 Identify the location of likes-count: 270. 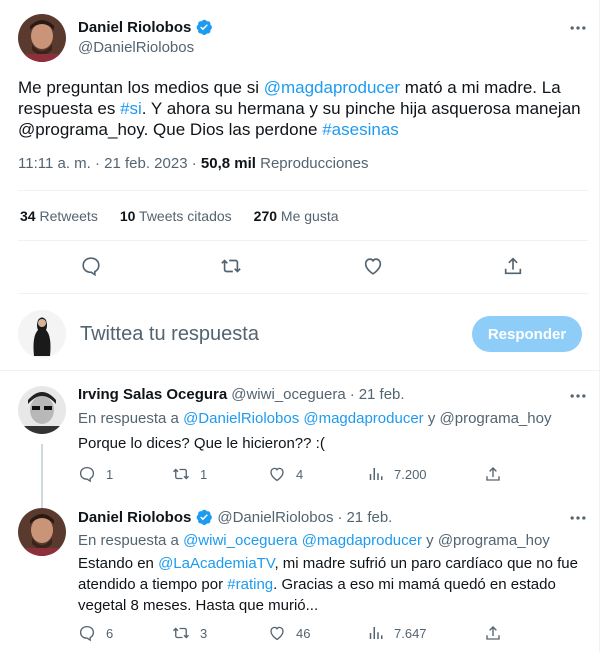
(265, 216).